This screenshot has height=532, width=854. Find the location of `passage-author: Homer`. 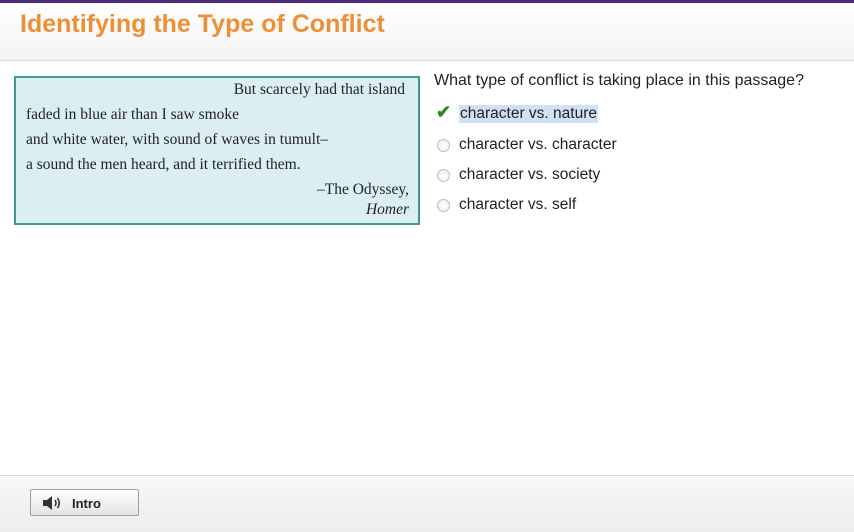

passage-author: Homer is located at coordinates (387, 209).